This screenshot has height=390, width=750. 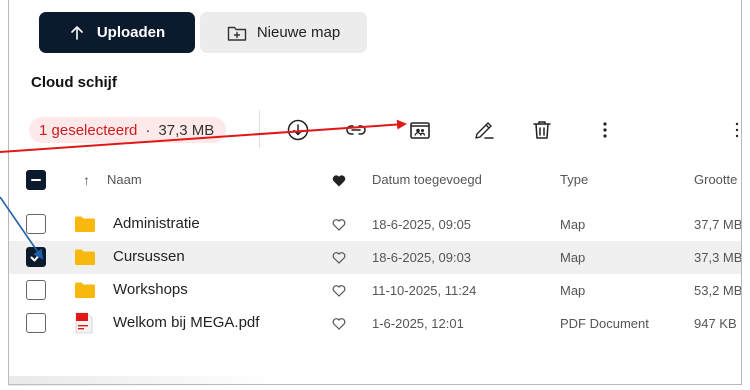 I want to click on file-name: Welkom bij MEGA.pdf, so click(x=186, y=322).